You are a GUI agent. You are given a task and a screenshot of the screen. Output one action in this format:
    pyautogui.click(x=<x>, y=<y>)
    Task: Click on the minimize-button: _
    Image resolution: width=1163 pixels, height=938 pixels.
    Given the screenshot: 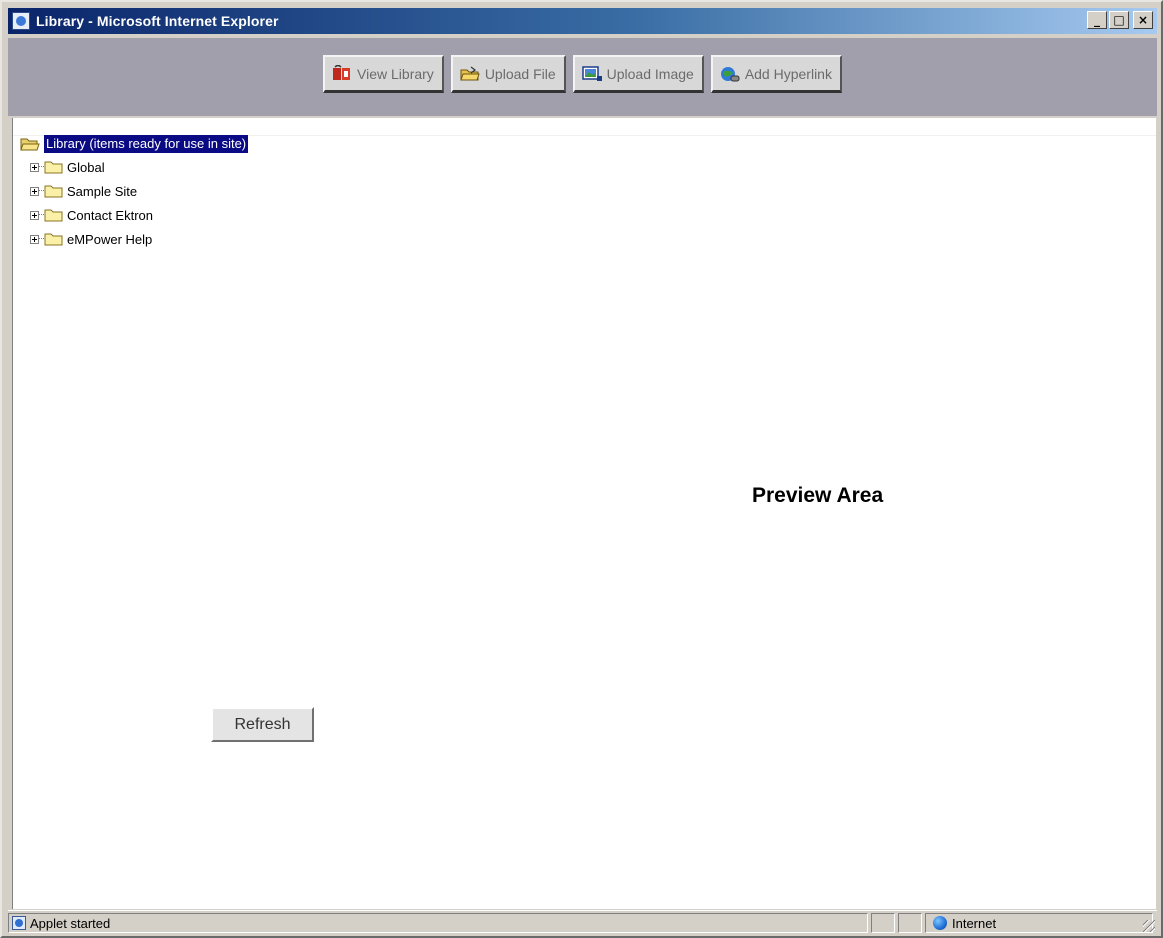 What is the action you would take?
    pyautogui.click(x=1097, y=20)
    